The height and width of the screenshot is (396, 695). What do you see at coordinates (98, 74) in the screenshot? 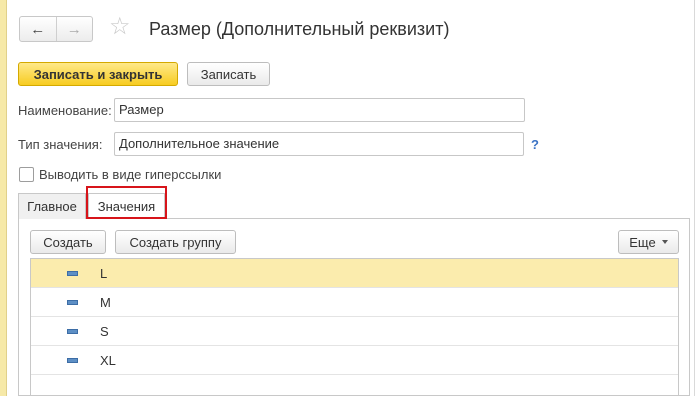
I see `save-and-close-button: Записать и закрыть` at bounding box center [98, 74].